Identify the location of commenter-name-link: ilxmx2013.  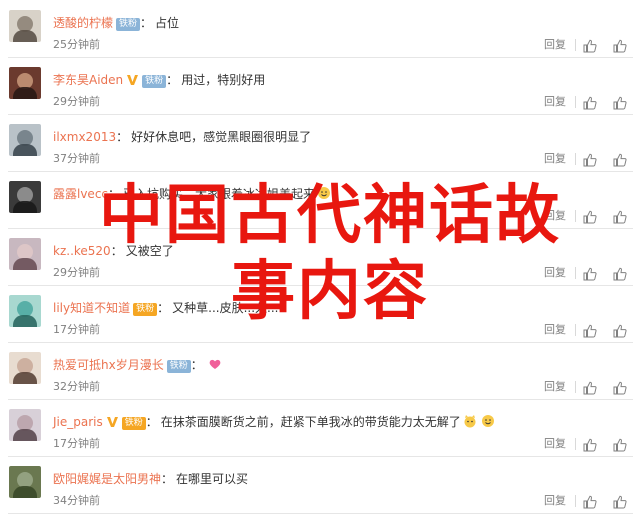
(84, 137).